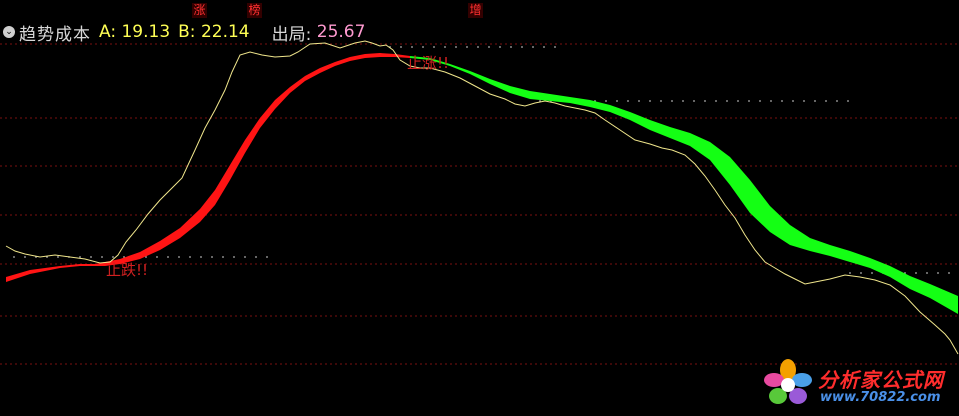 This screenshot has width=959, height=416. What do you see at coordinates (199, 10) in the screenshot?
I see `top-marker-zhang: 涨` at bounding box center [199, 10].